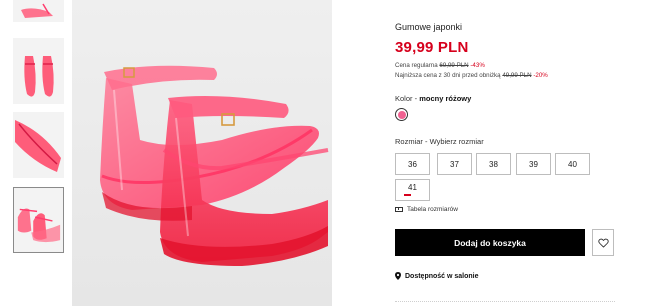 The image size is (664, 306). What do you see at coordinates (412, 164) in the screenshot?
I see `size-option-36: 36` at bounding box center [412, 164].